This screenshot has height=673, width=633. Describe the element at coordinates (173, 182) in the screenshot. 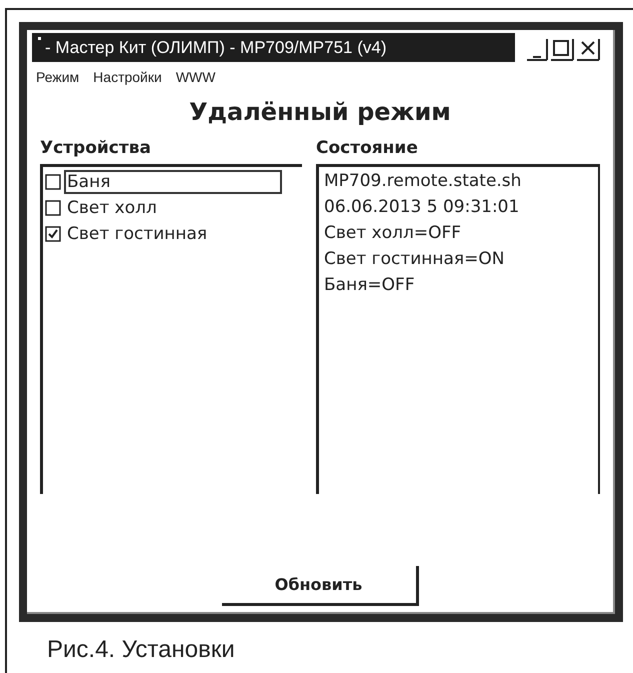

I see `device-item: Баня` at that location.